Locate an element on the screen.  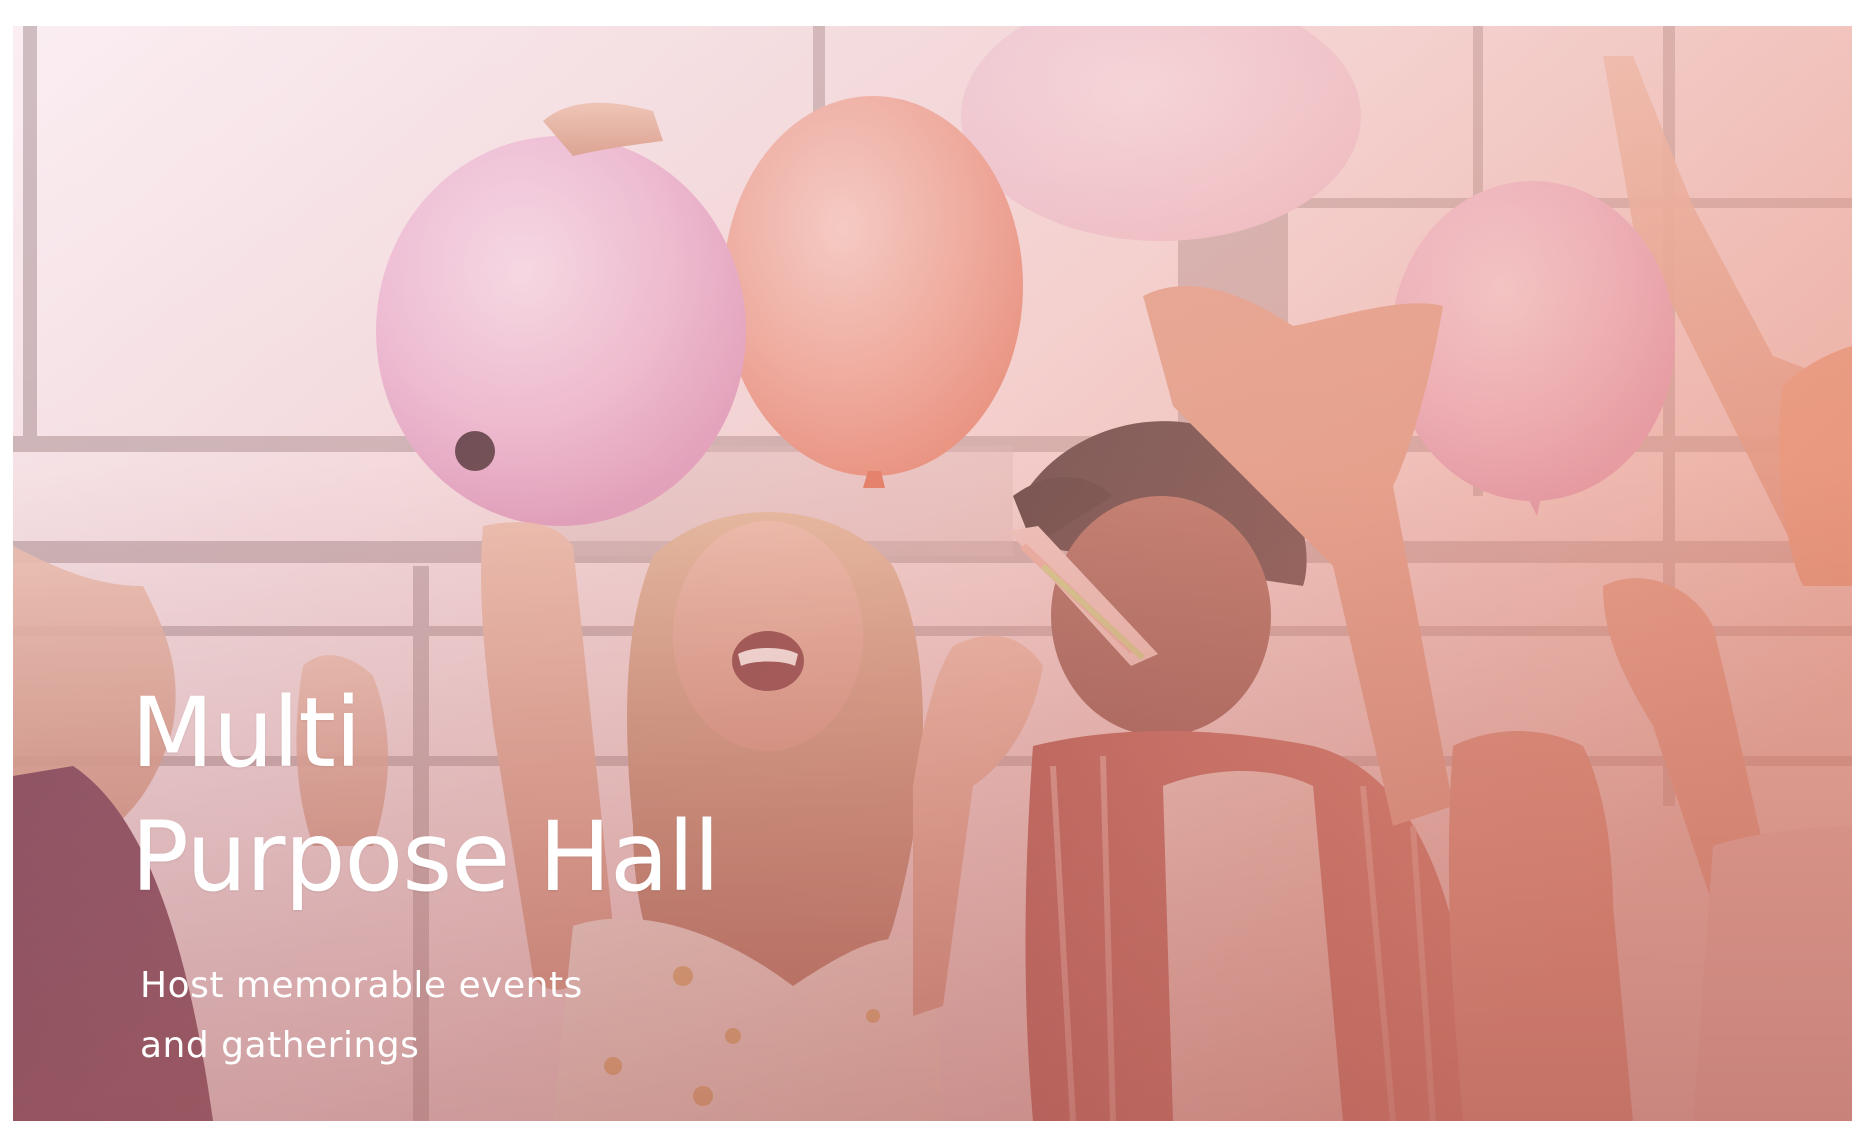
title-line-2: Purpose Hall is located at coordinates (425, 857).